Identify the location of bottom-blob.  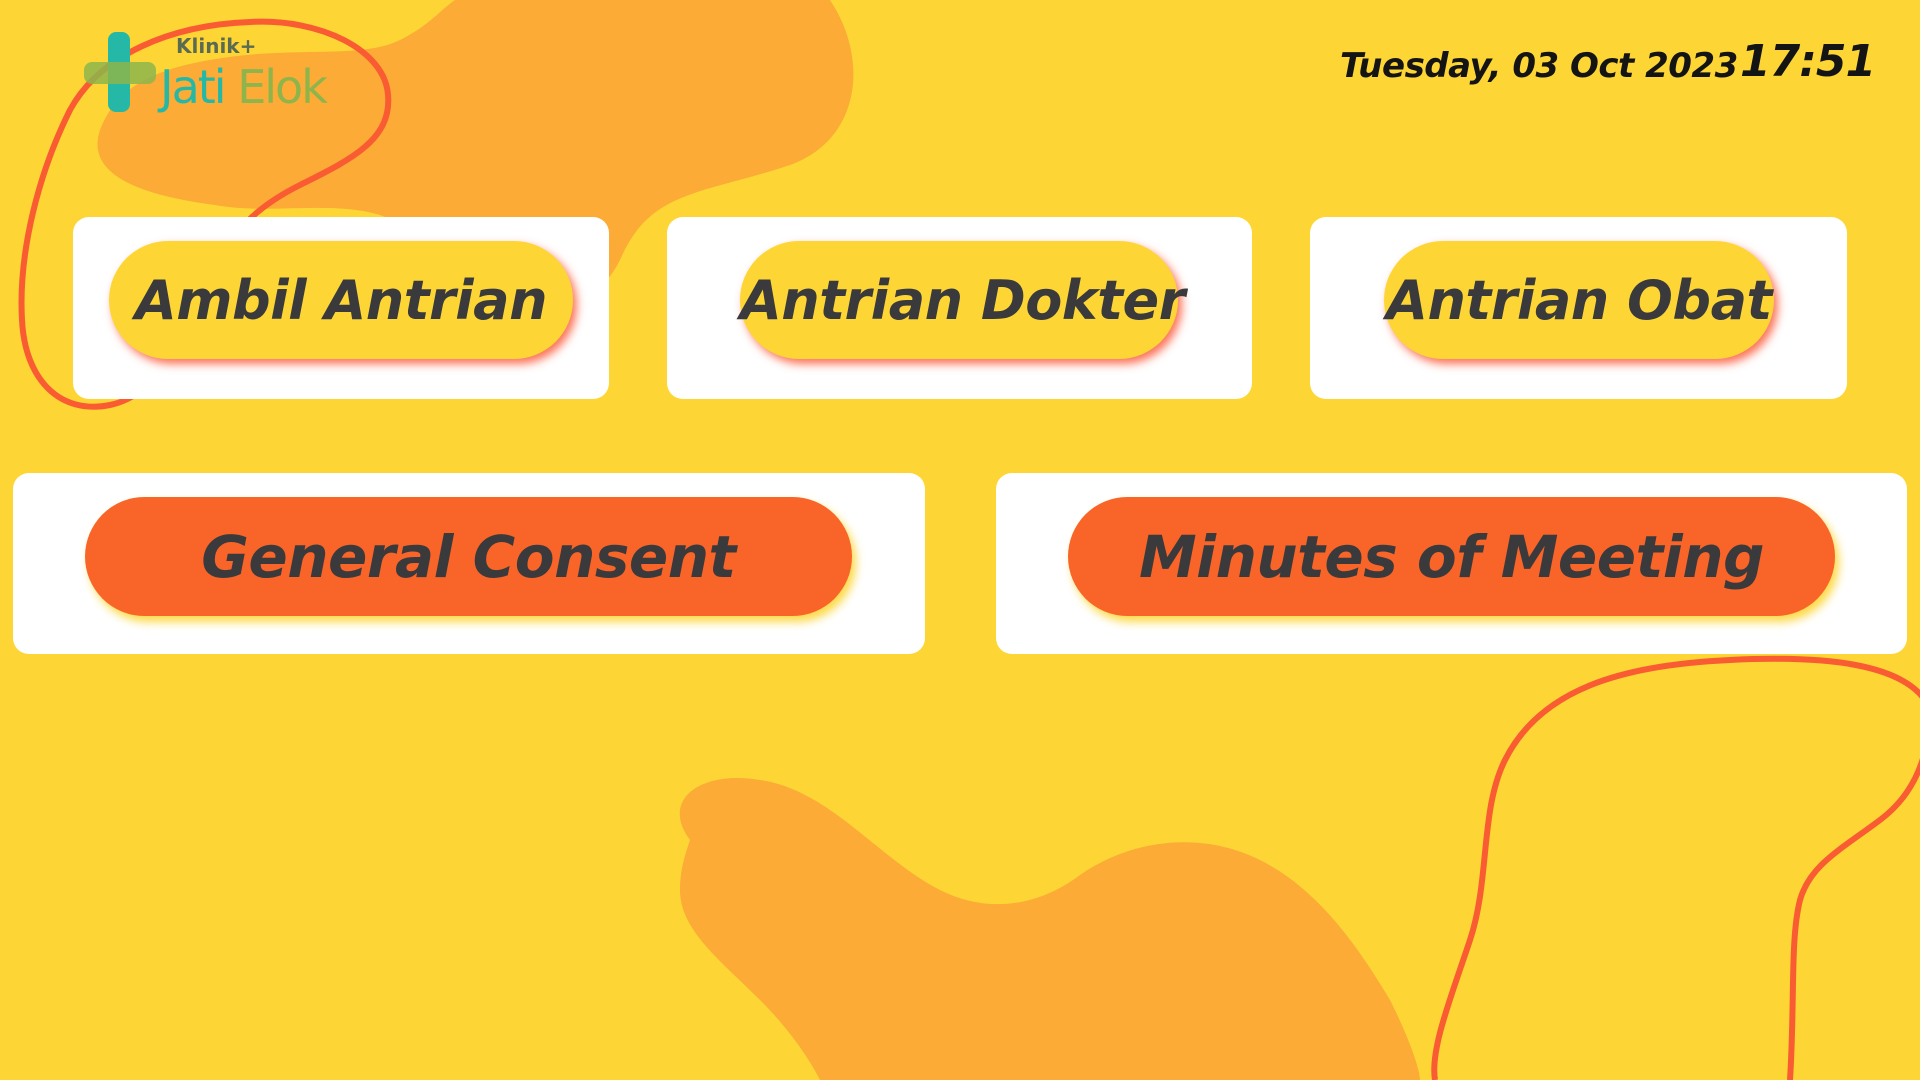
(1049, 929).